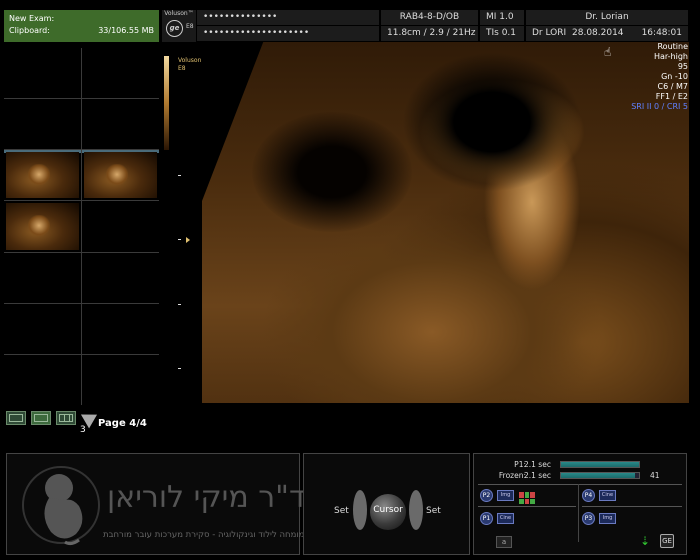 The width and height of the screenshot is (700, 560). What do you see at coordinates (429, 17) in the screenshot?
I see `probe-app: RAB4-8-D/OB` at bounding box center [429, 17].